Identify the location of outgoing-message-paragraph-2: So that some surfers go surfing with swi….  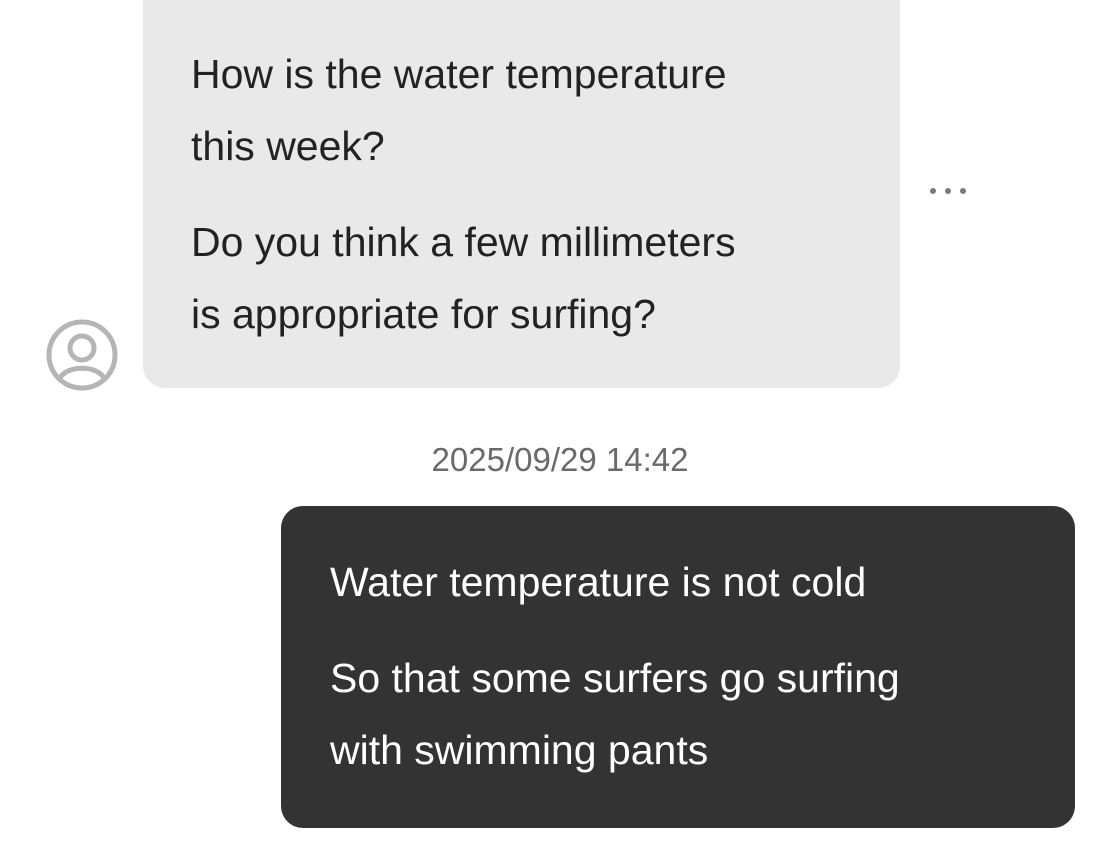
(695, 714).